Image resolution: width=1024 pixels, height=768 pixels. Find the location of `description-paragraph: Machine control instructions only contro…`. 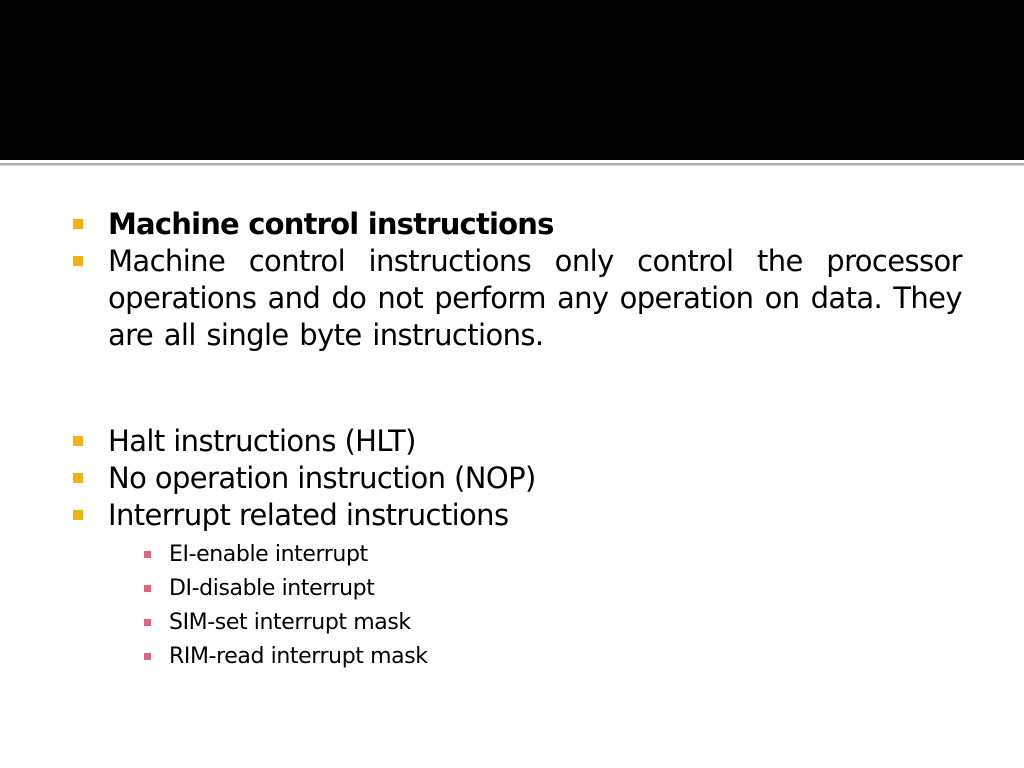

description-paragraph: Machine control instructions only contro… is located at coordinates (535, 298).